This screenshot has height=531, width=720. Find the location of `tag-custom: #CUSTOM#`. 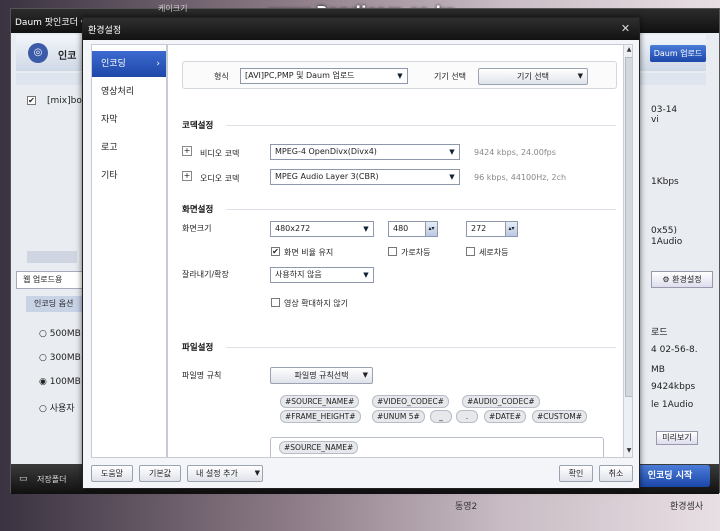

tag-custom: #CUSTOM# is located at coordinates (560, 416).